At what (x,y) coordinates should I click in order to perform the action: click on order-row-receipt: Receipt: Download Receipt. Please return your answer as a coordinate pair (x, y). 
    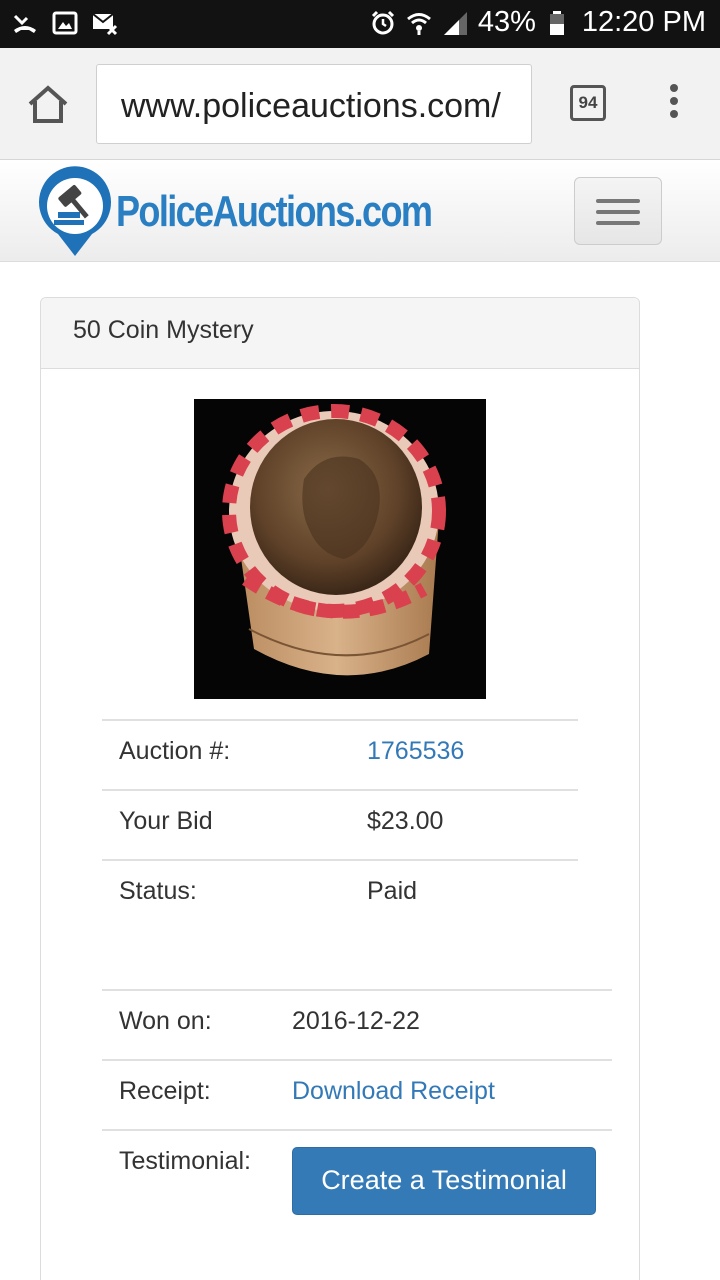
    Looking at the image, I should click on (357, 1094).